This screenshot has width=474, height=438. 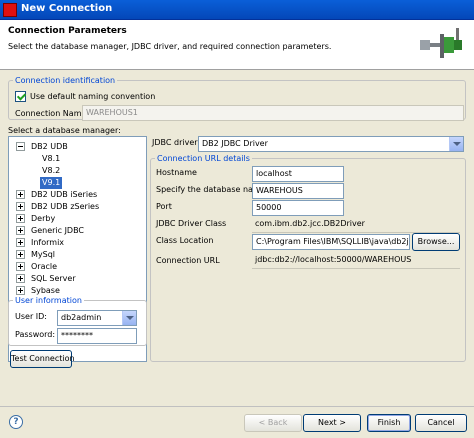 I want to click on use-default-naming-checkbox, so click(x=20, y=96).